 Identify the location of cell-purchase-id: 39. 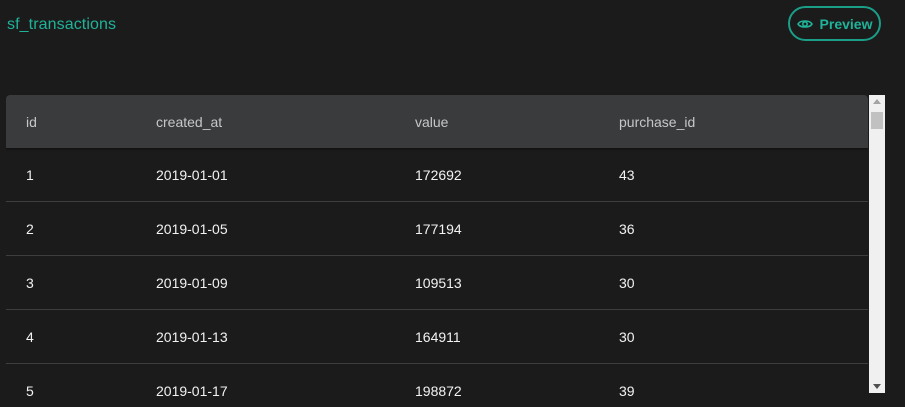
(627, 390).